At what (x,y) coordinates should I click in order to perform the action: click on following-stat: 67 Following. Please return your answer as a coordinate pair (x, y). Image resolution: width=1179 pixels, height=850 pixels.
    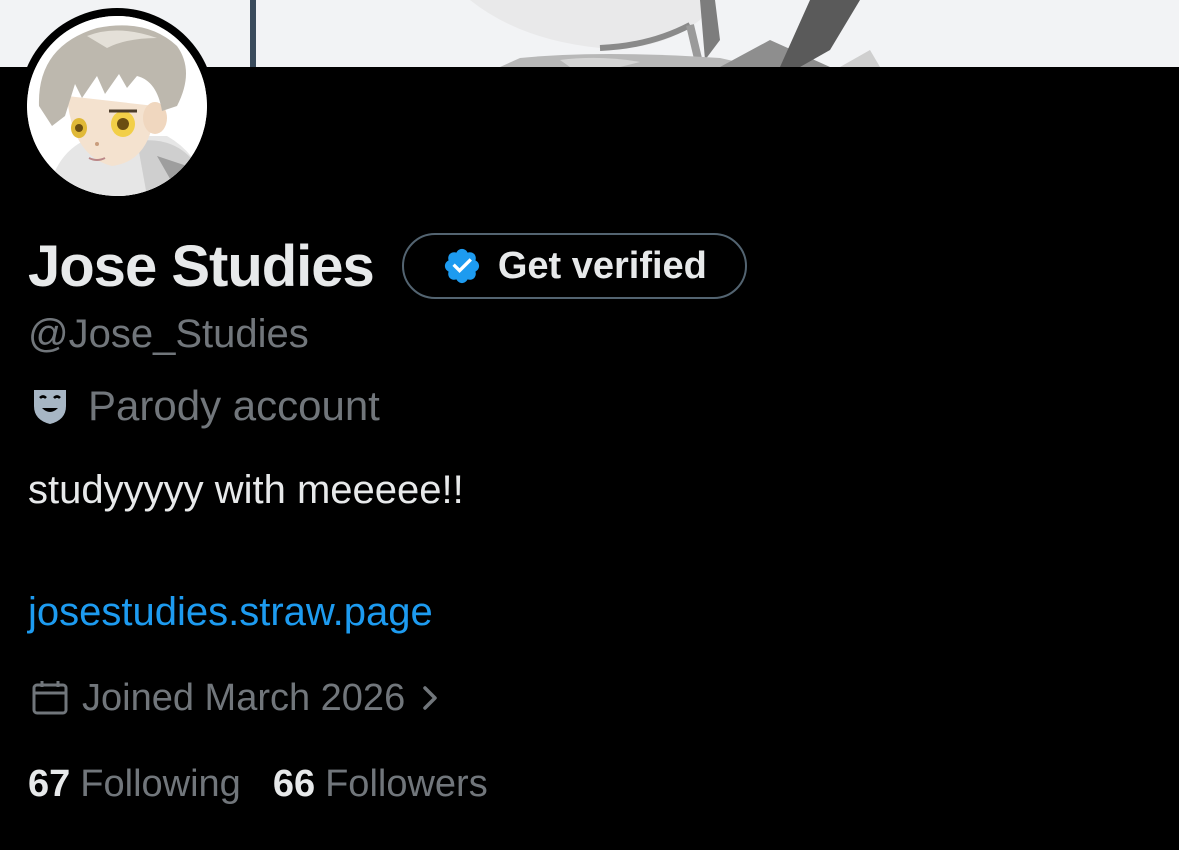
    Looking at the image, I should click on (134, 784).